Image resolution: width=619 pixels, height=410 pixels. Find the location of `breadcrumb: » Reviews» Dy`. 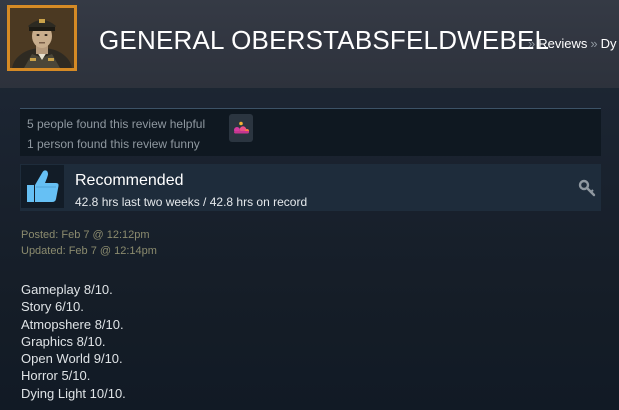

breadcrumb: » Reviews» Dy is located at coordinates (570, 43).